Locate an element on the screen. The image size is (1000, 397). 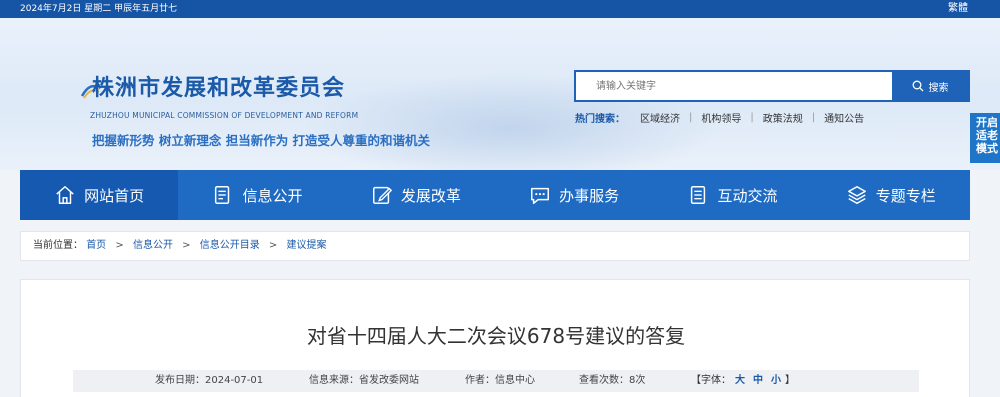
nav-item-info-disclosure: 信息公开 is located at coordinates (257, 195).